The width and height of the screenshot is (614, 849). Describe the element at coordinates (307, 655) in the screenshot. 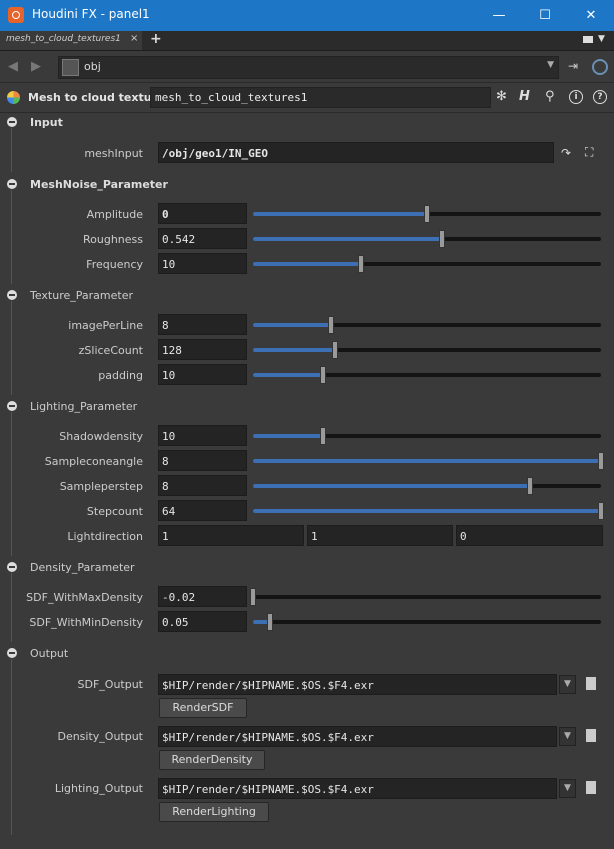

I see `section-output: Output` at that location.